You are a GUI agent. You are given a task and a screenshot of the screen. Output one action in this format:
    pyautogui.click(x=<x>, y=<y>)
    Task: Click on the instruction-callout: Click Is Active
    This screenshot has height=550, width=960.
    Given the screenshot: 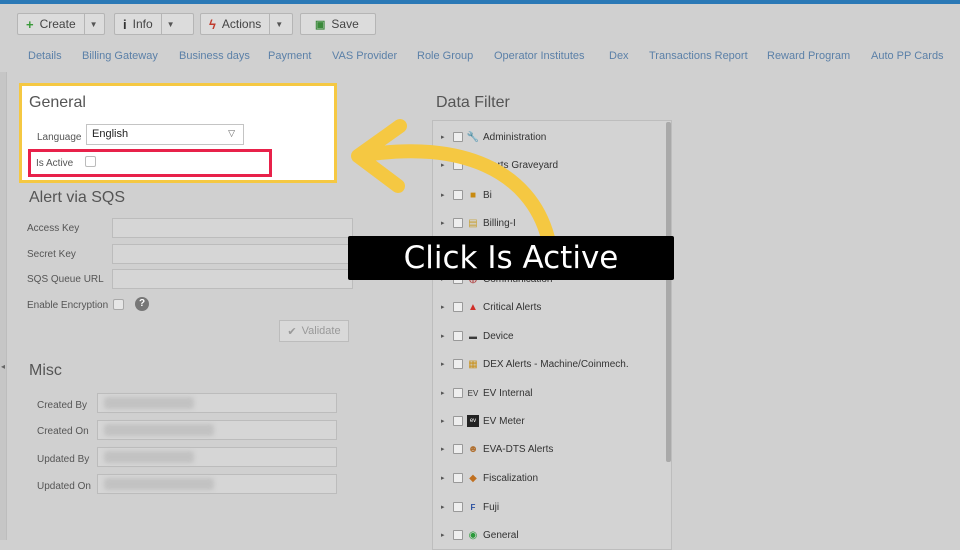 What is the action you would take?
    pyautogui.click(x=511, y=258)
    